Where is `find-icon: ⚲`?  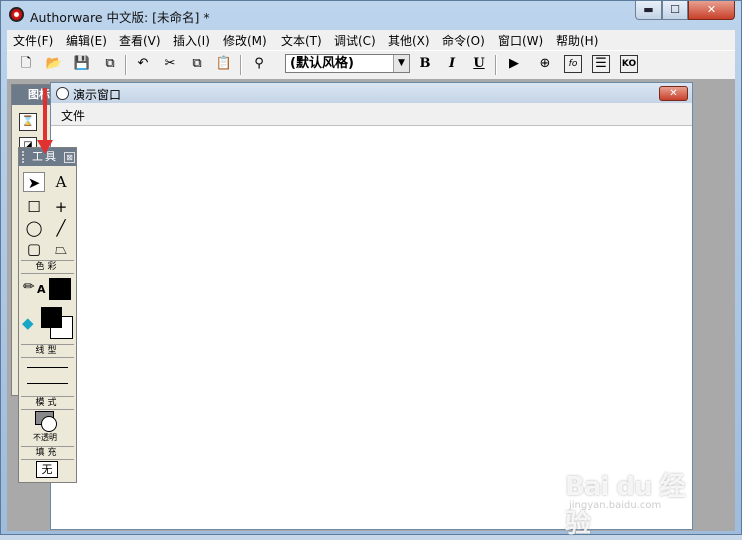 find-icon: ⚲ is located at coordinates (259, 64).